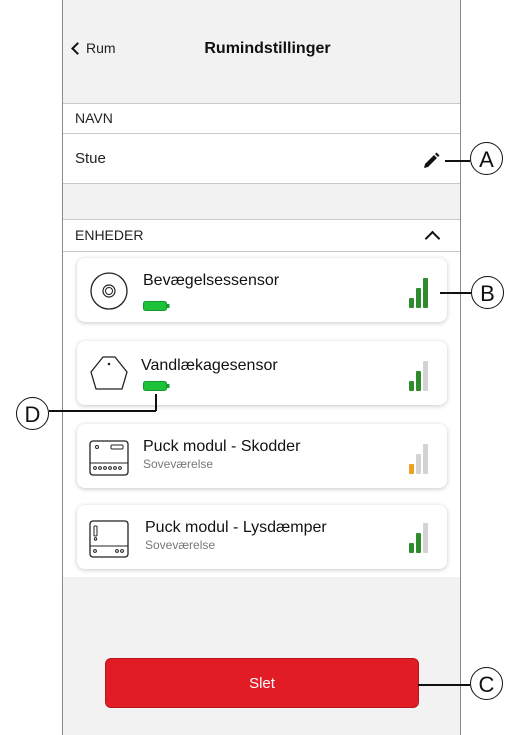 This screenshot has height=735, width=513. I want to click on devices-section-header: ENHEDER, so click(261, 235).